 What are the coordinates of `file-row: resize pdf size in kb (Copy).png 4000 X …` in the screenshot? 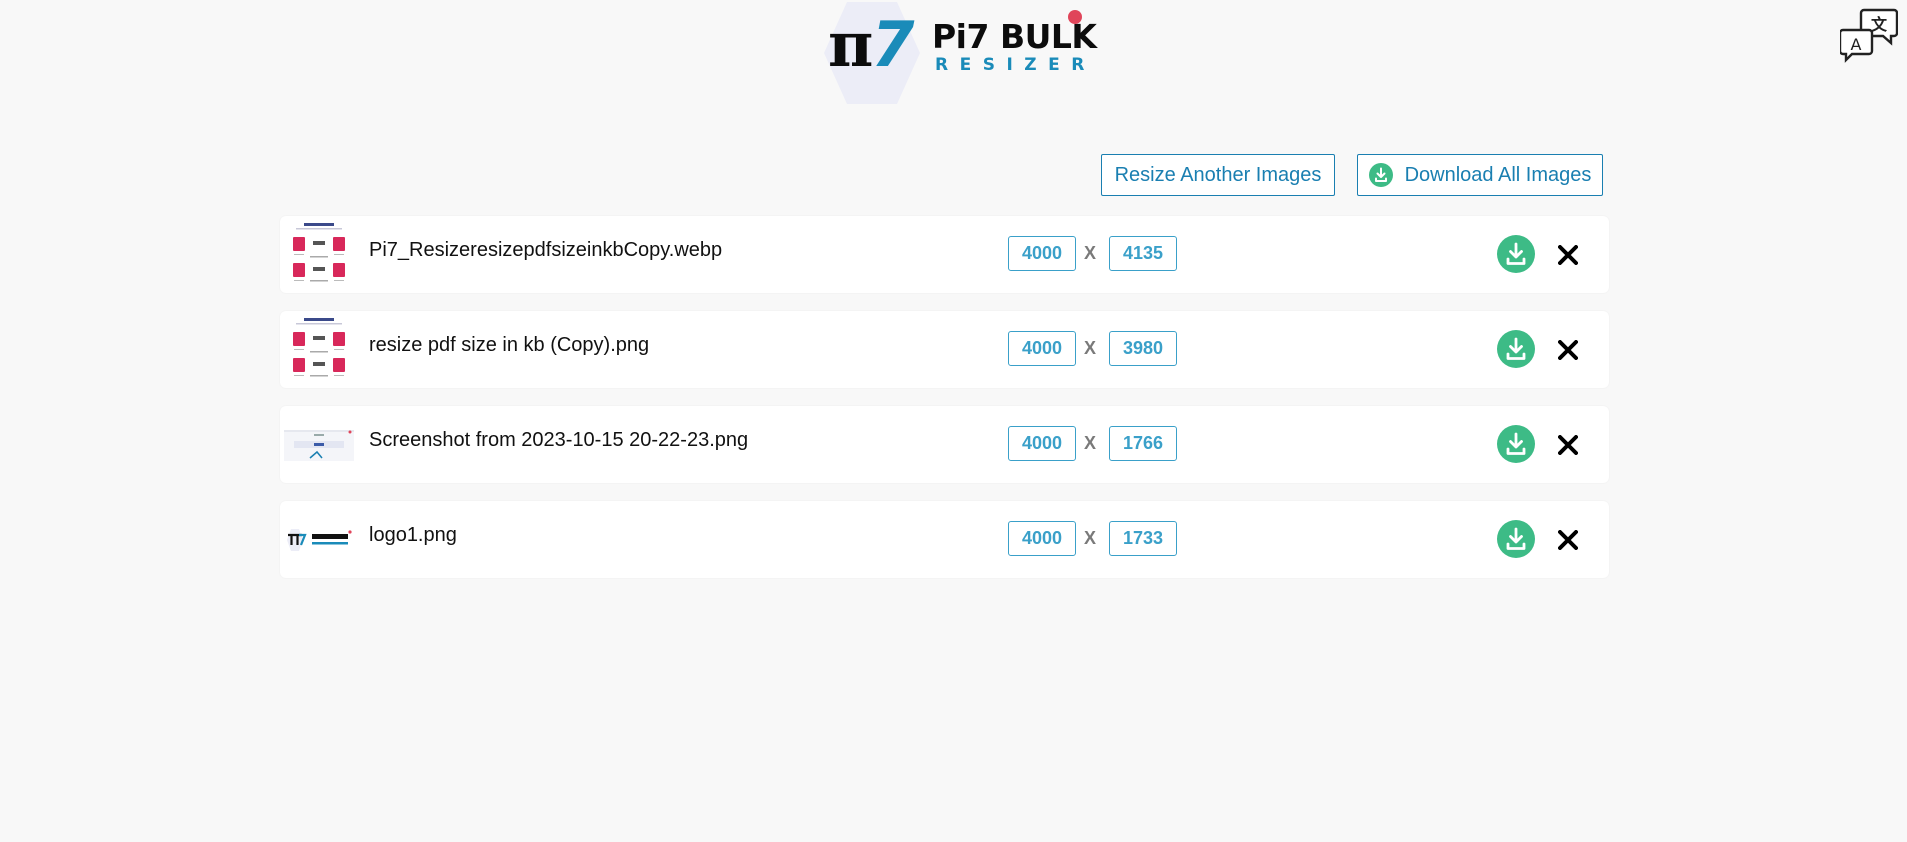 It's located at (944, 349).